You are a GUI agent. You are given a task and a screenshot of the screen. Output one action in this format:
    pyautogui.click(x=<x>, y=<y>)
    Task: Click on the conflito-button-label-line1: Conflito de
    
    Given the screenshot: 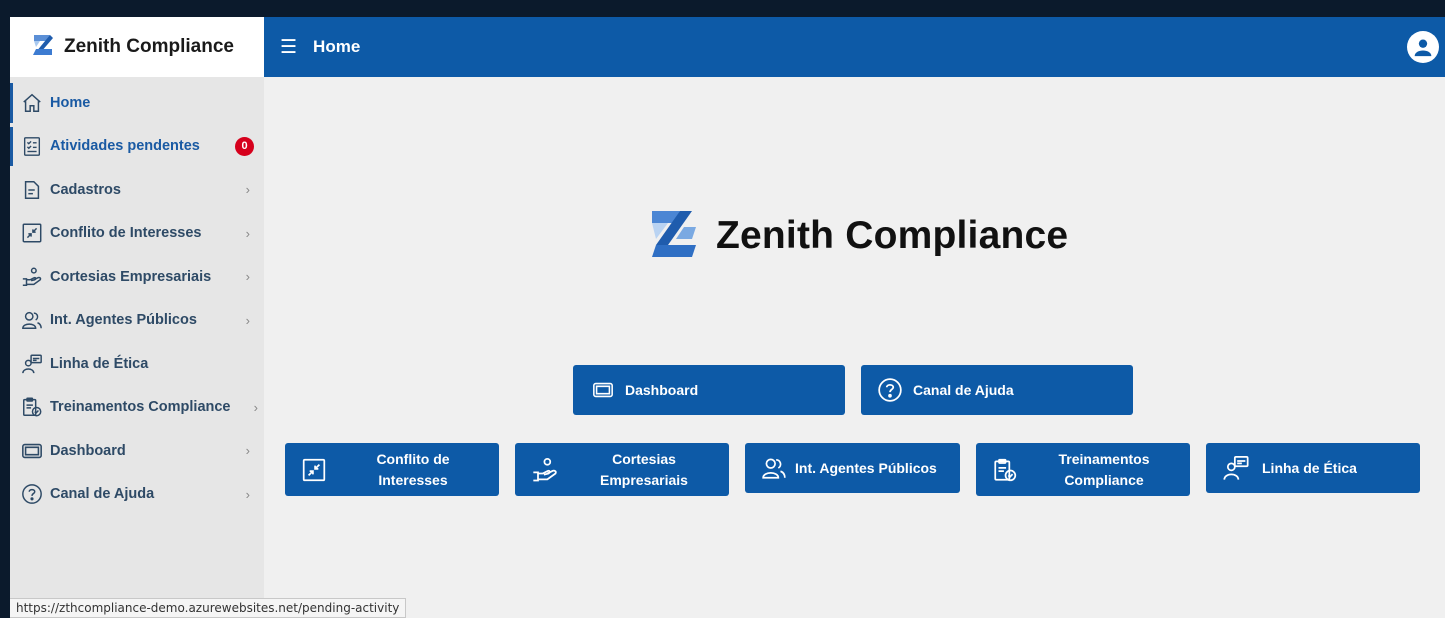 What is the action you would take?
    pyautogui.click(x=413, y=458)
    